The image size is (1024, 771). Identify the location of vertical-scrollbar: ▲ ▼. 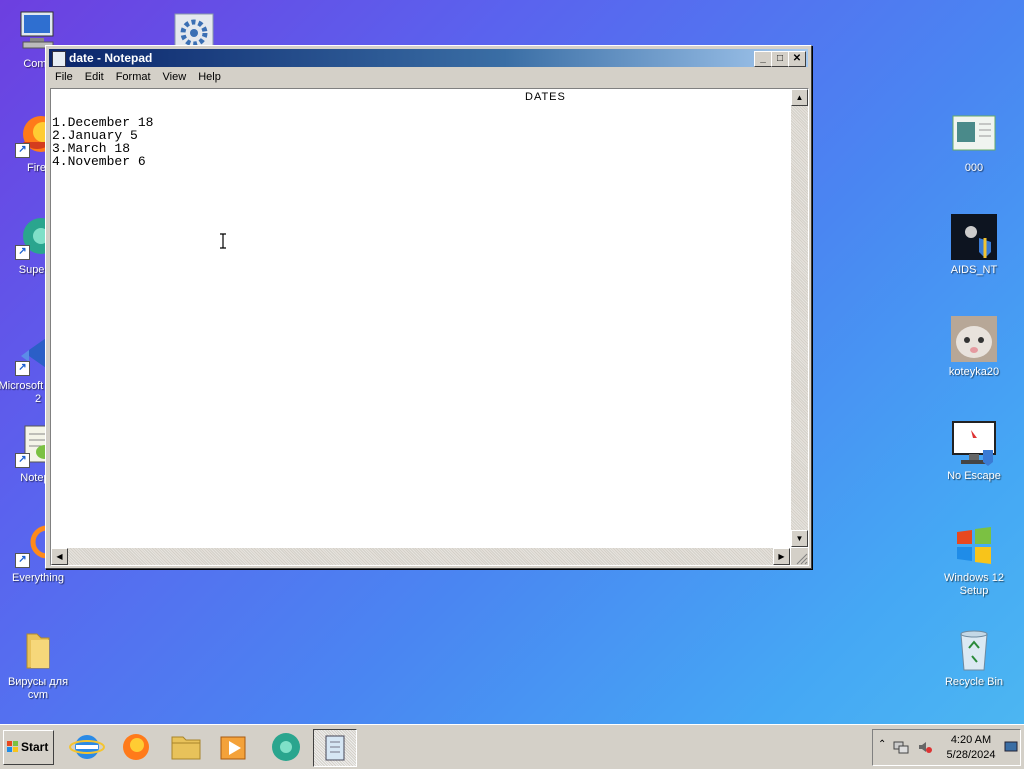
(799, 318).